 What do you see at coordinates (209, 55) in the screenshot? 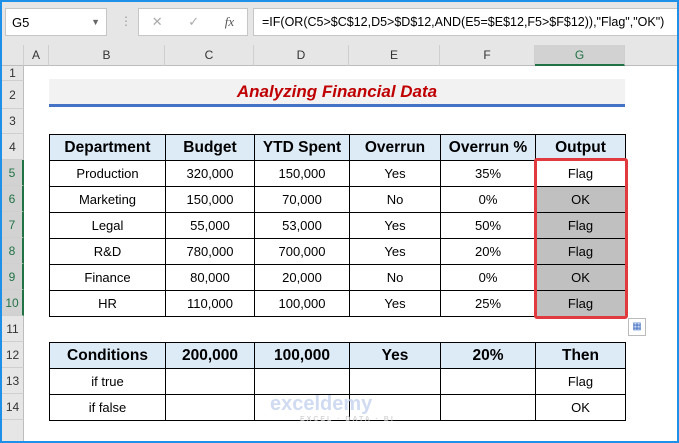
I see `column-header-c: C` at bounding box center [209, 55].